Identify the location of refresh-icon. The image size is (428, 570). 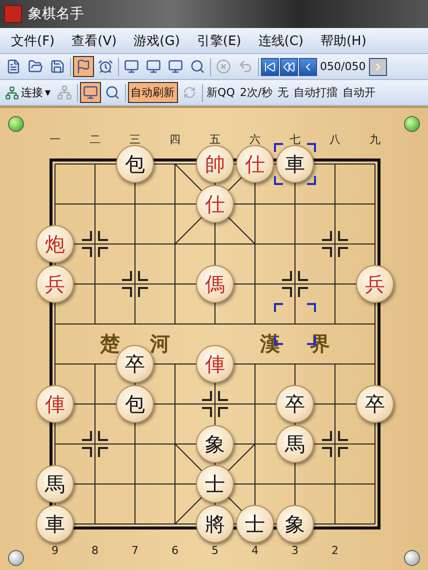
(189, 92).